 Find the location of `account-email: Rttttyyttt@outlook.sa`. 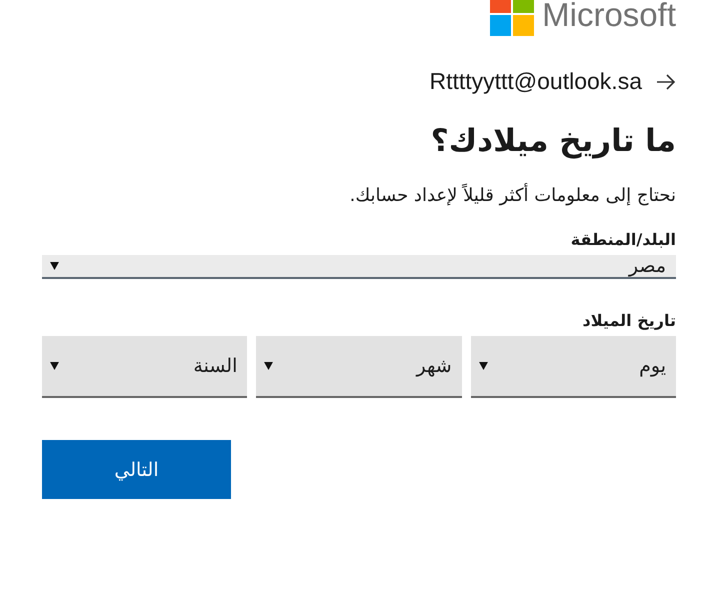

account-email: Rttttyyttt@outlook.sa is located at coordinates (535, 81).